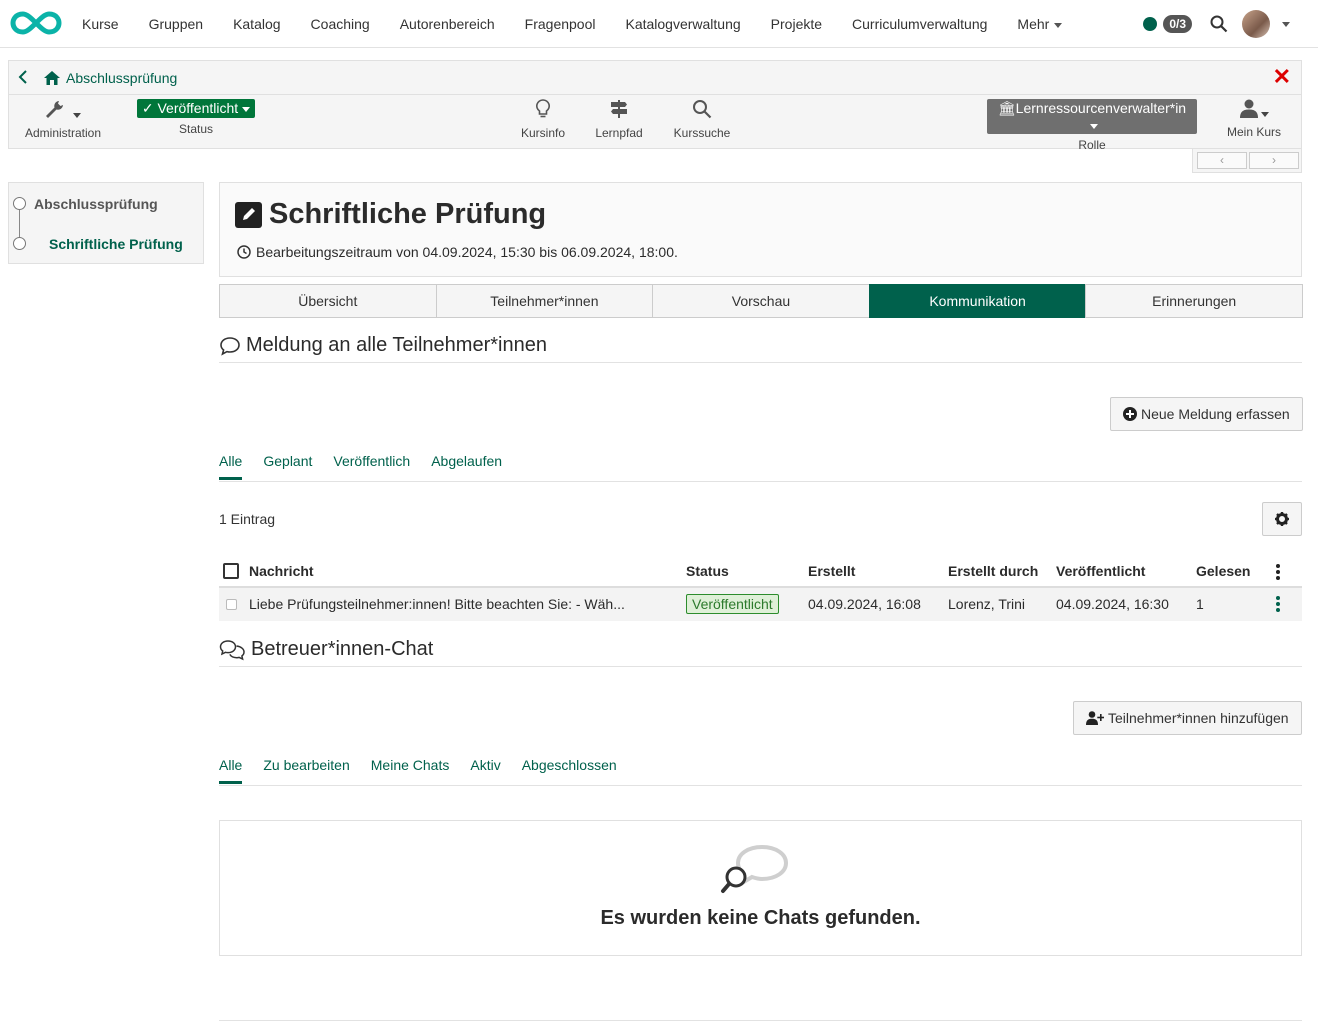  Describe the element at coordinates (1278, 573) in the screenshot. I see `column-options-icon` at that location.